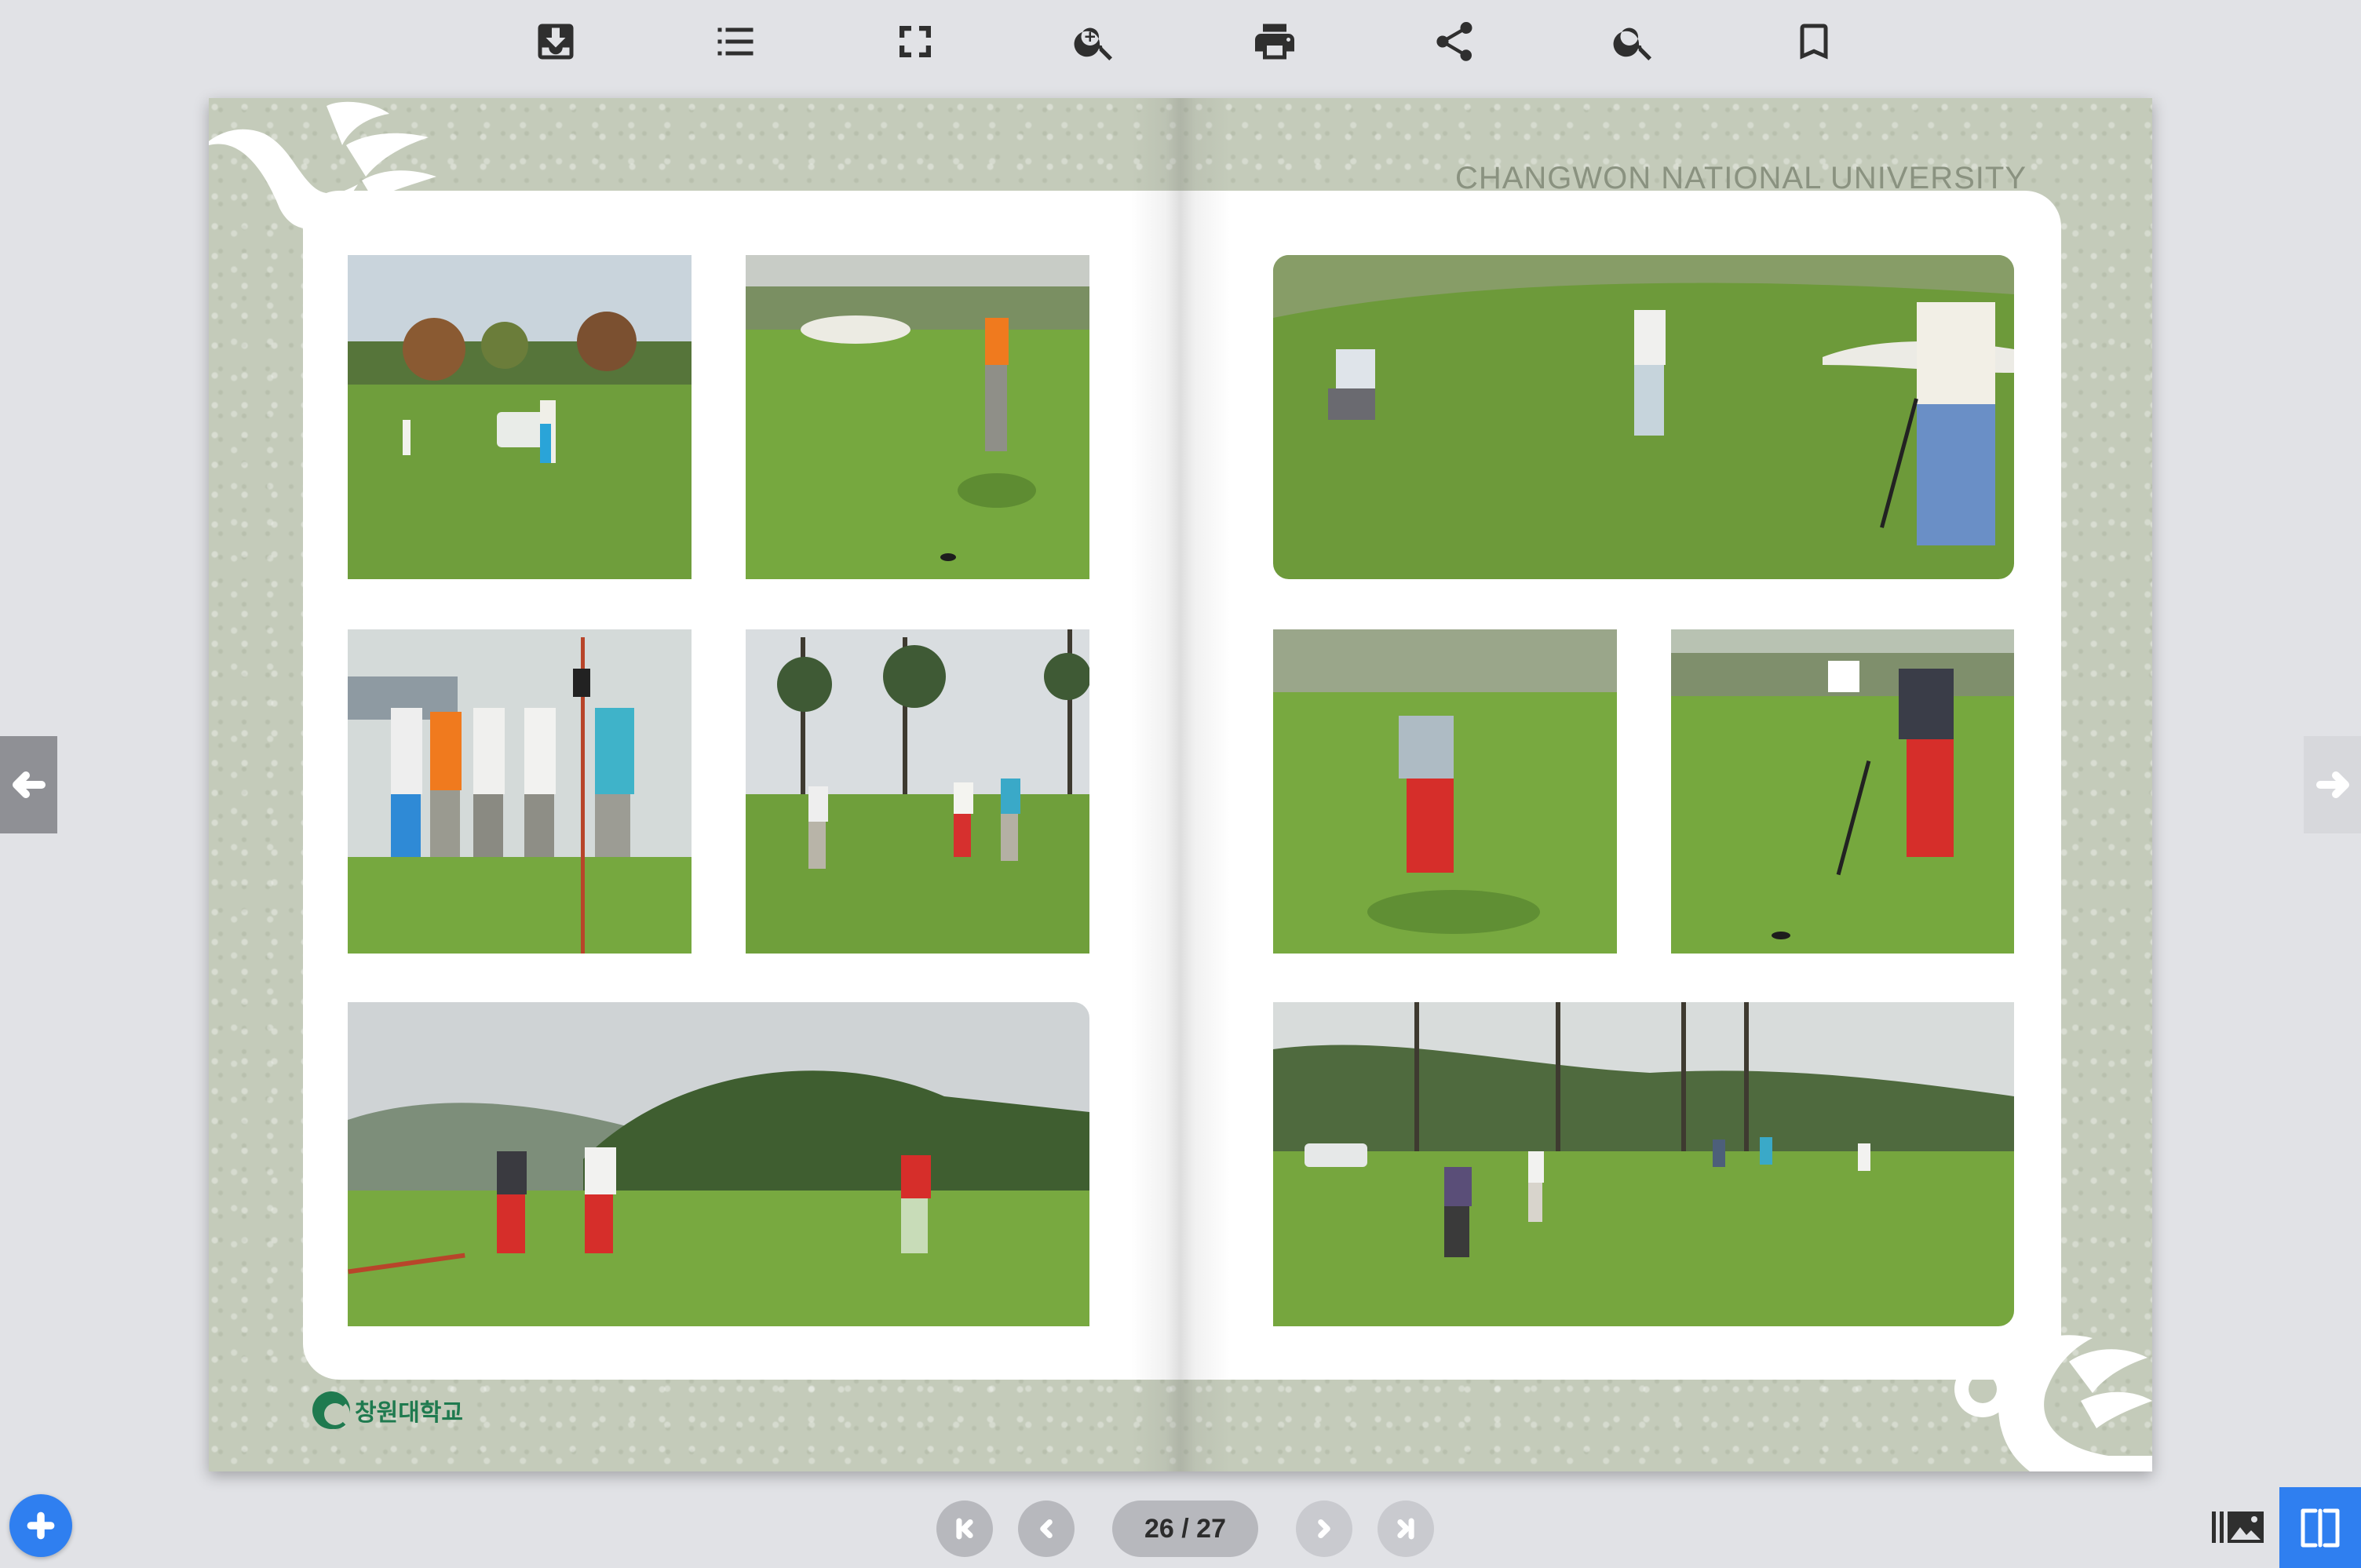 Image resolution: width=2361 pixels, height=1568 pixels. I want to click on previous-page-button, so click(1046, 1529).